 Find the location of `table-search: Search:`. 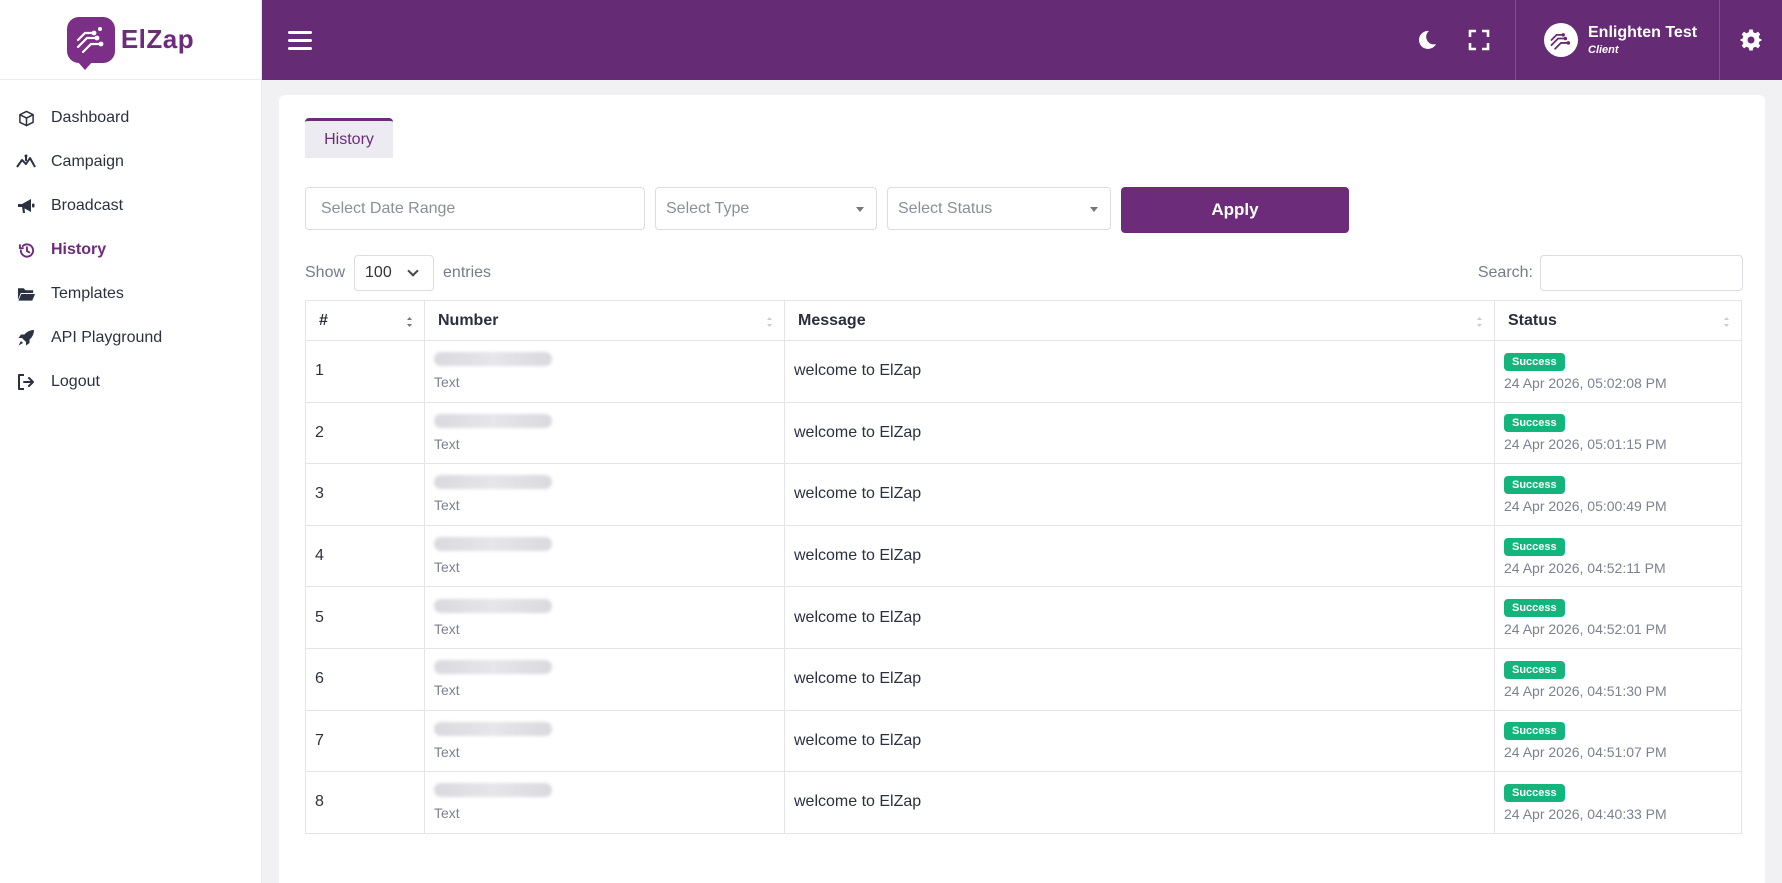

table-search: Search: is located at coordinates (1610, 273).